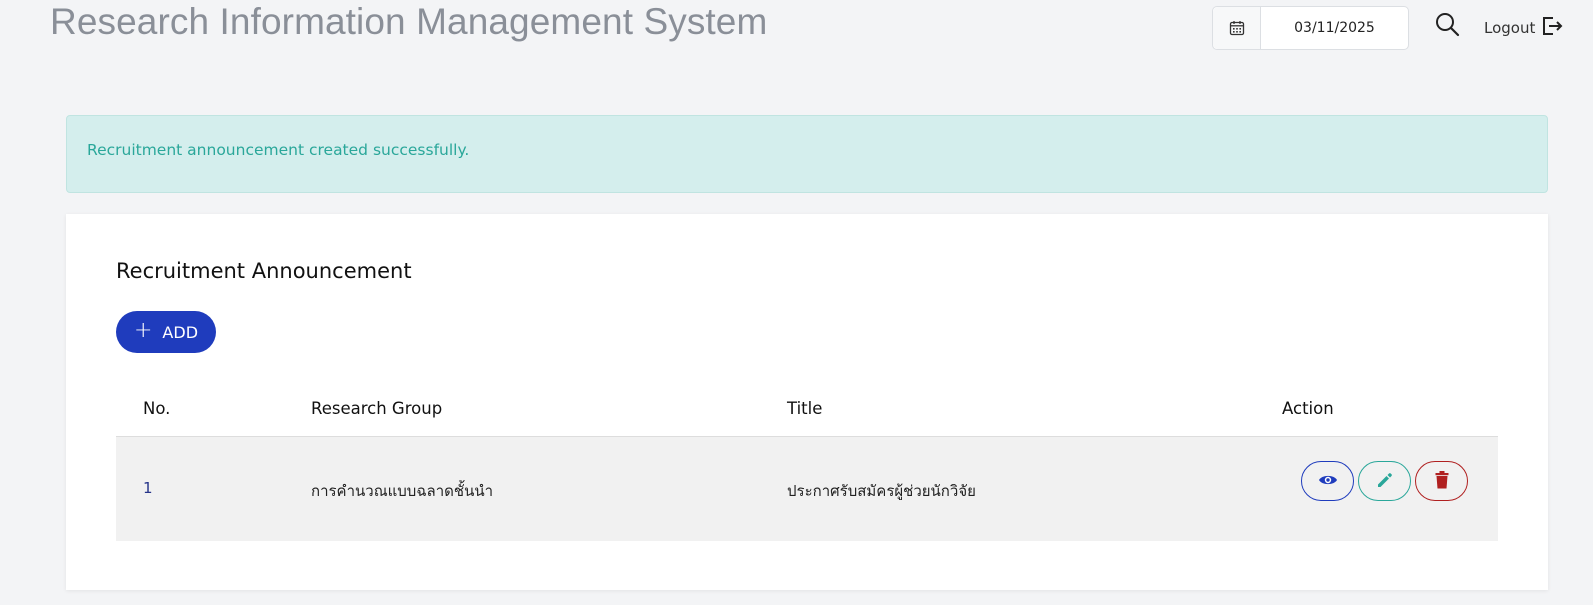  I want to click on view-button, so click(1327, 481).